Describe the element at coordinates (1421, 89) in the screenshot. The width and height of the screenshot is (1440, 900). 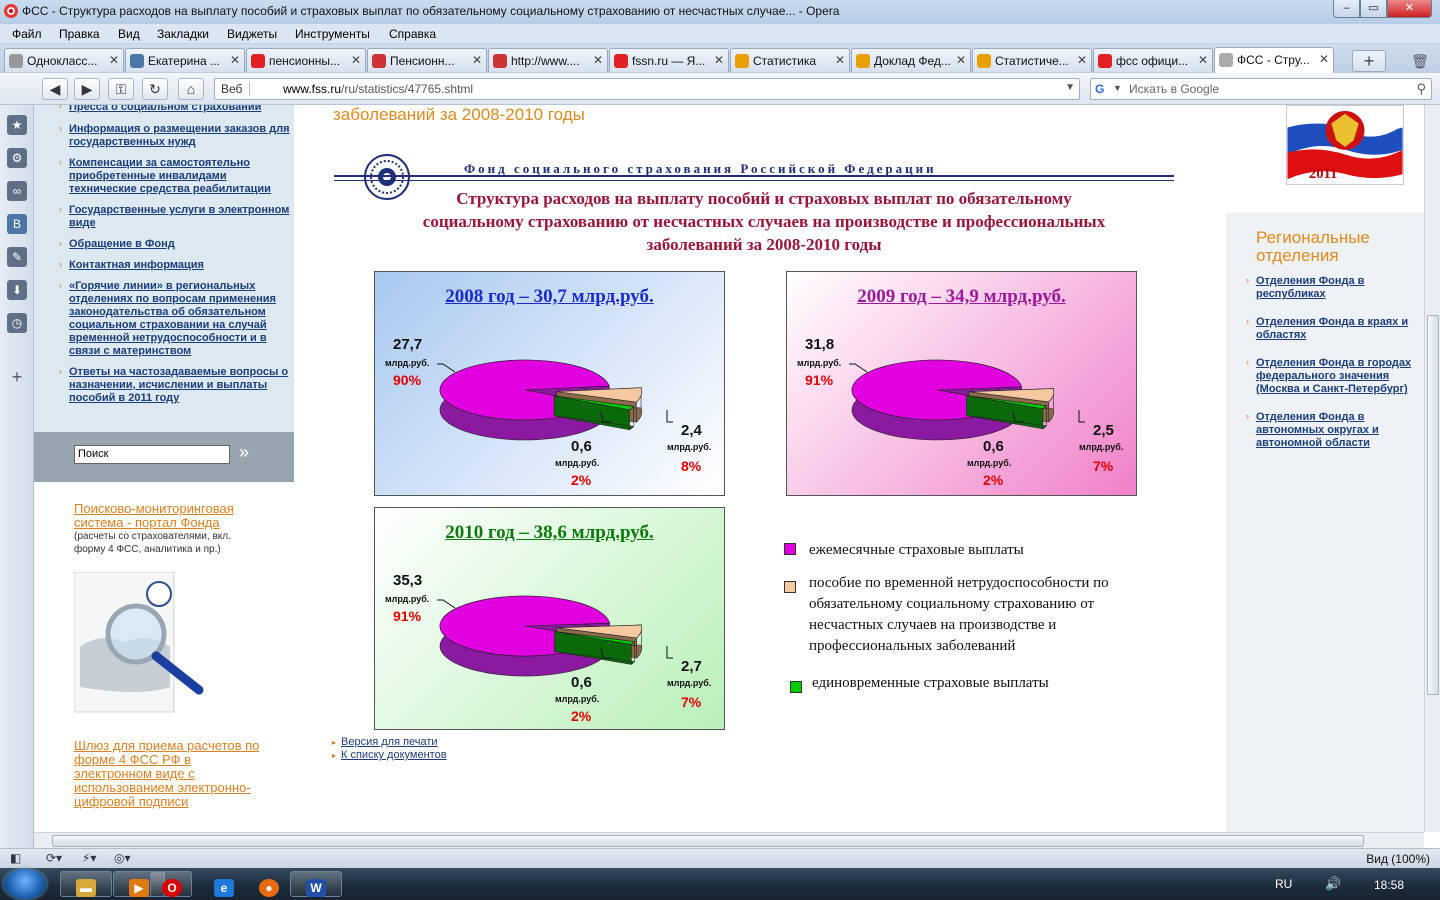
I see `search-icon: ⚲` at that location.